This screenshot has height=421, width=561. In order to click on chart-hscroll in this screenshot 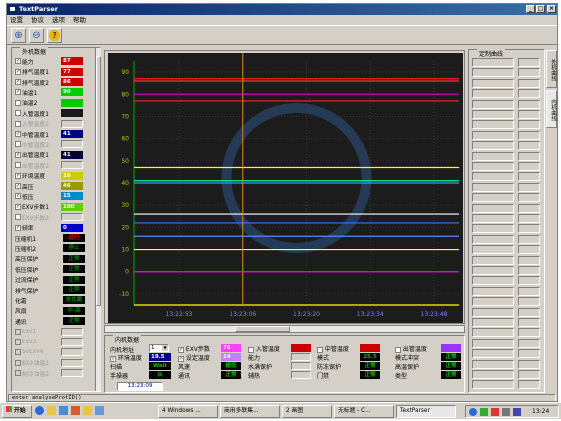, I will do `click(284, 329)`.